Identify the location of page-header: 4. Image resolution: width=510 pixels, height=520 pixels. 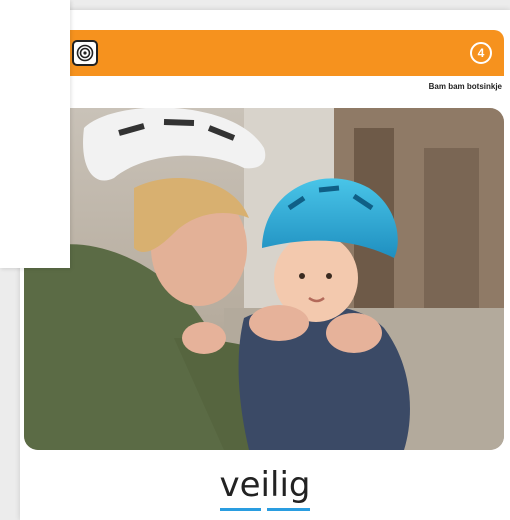
(262, 53).